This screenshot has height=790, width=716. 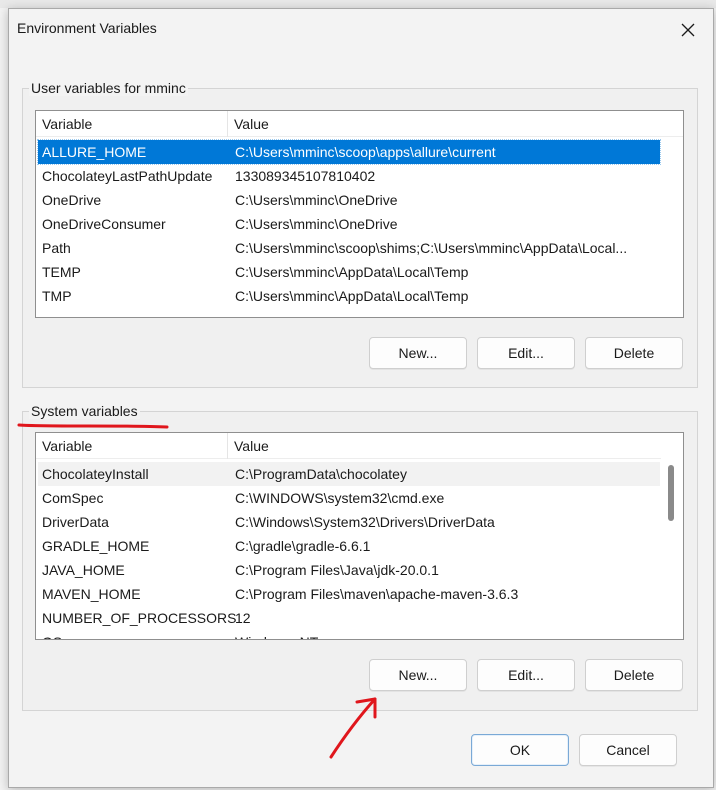 What do you see at coordinates (91, 594) in the screenshot?
I see `variable-name: MAVEN_HOME` at bounding box center [91, 594].